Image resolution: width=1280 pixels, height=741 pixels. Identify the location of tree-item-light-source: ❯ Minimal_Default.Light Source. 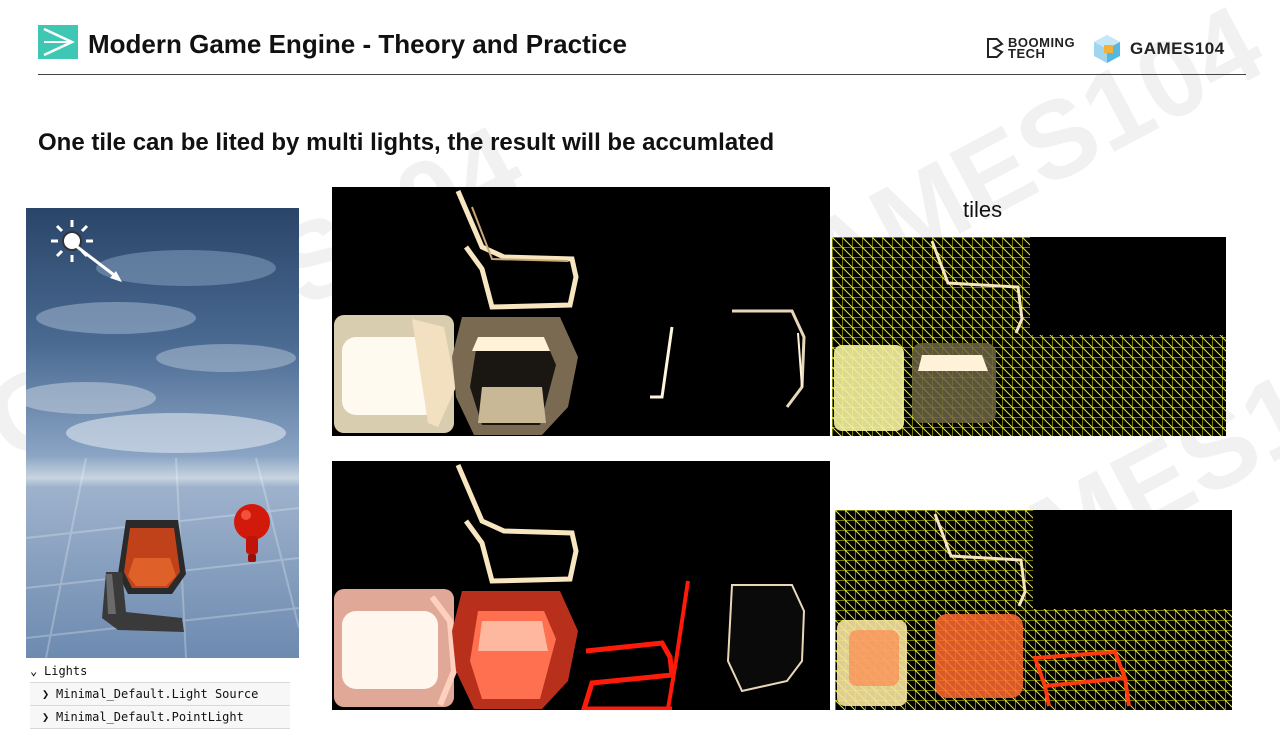
(160, 694).